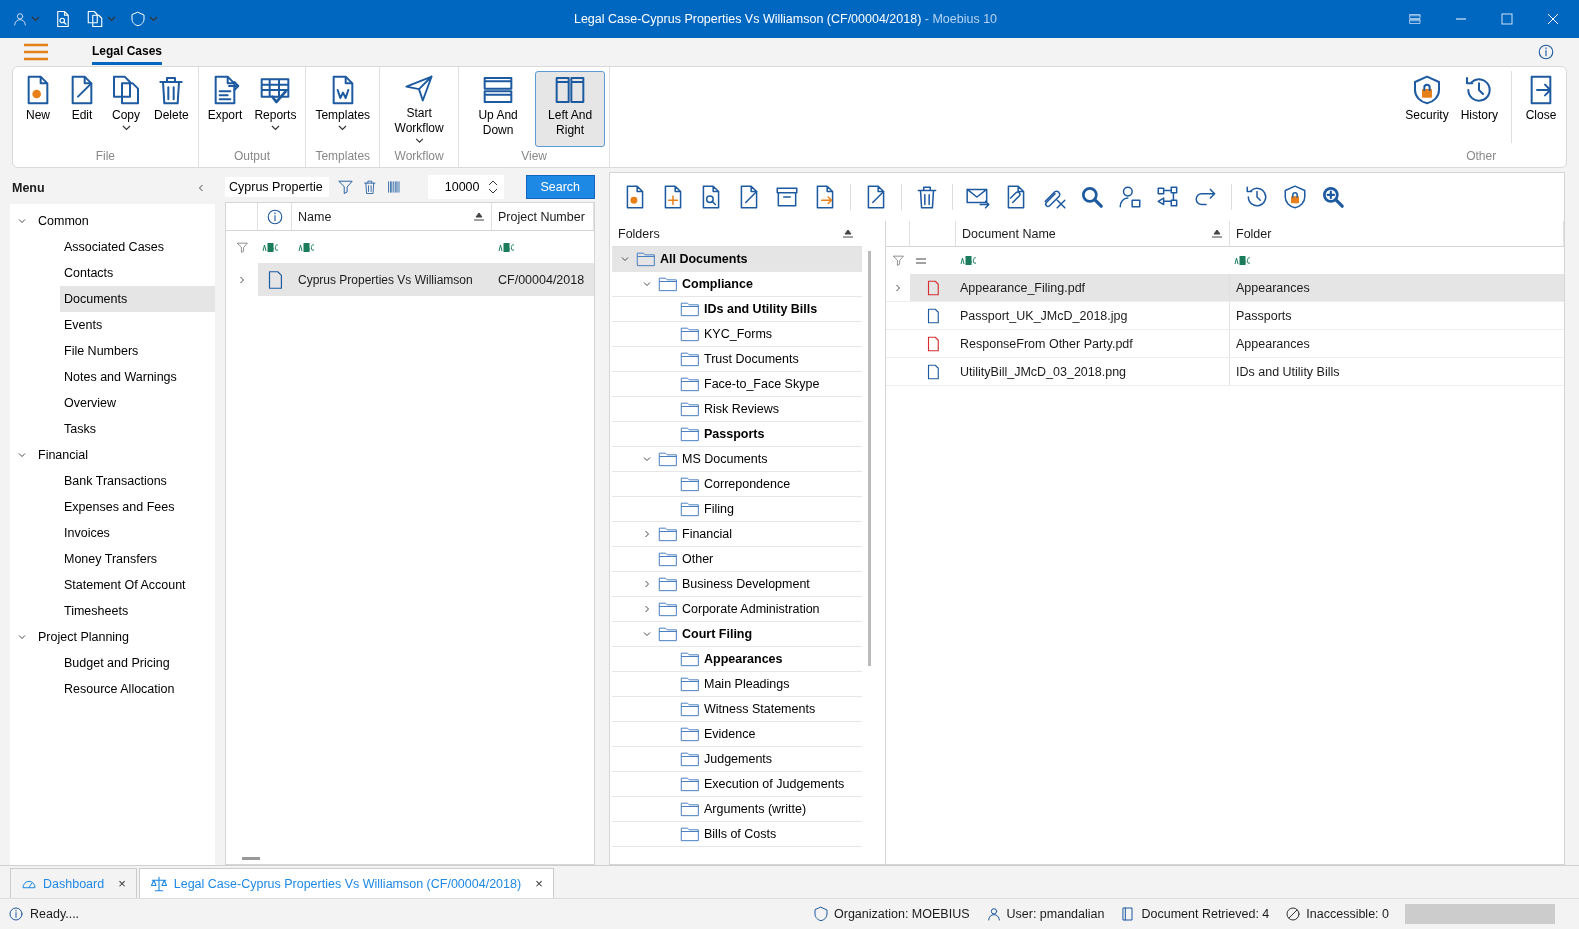  I want to click on table-cell: Passport_UK_JMcD_2018.jpg, so click(1093, 315).